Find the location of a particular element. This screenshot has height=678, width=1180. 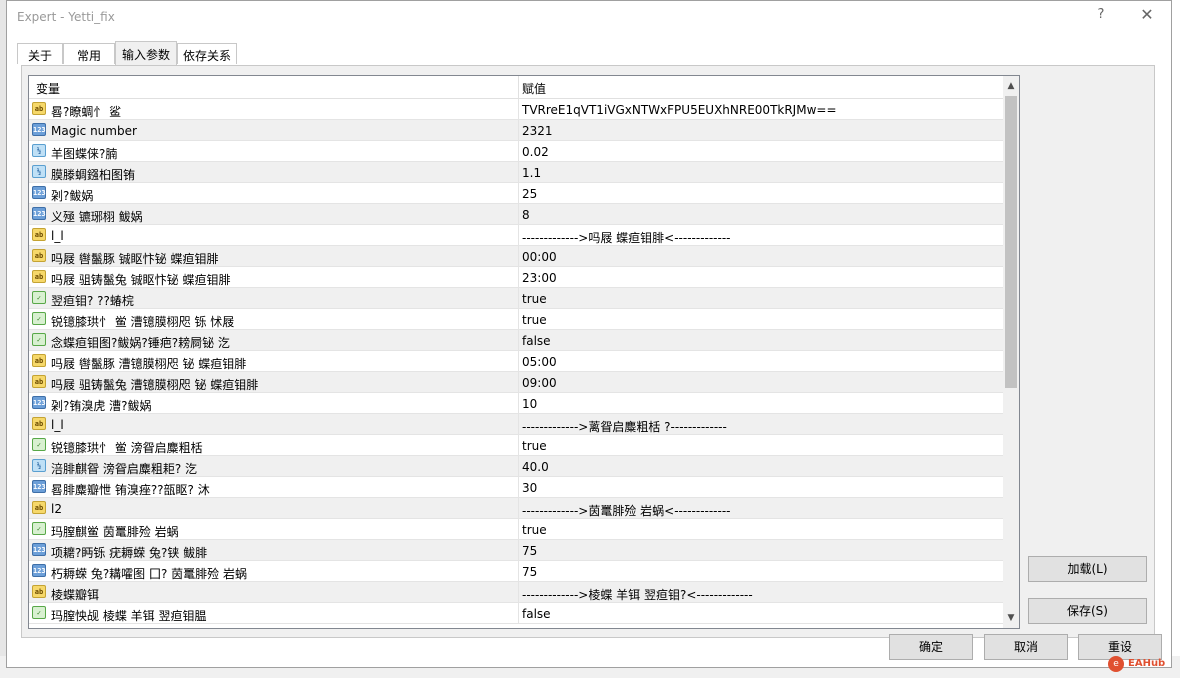

column-header-variable: 变量 is located at coordinates (48, 88).